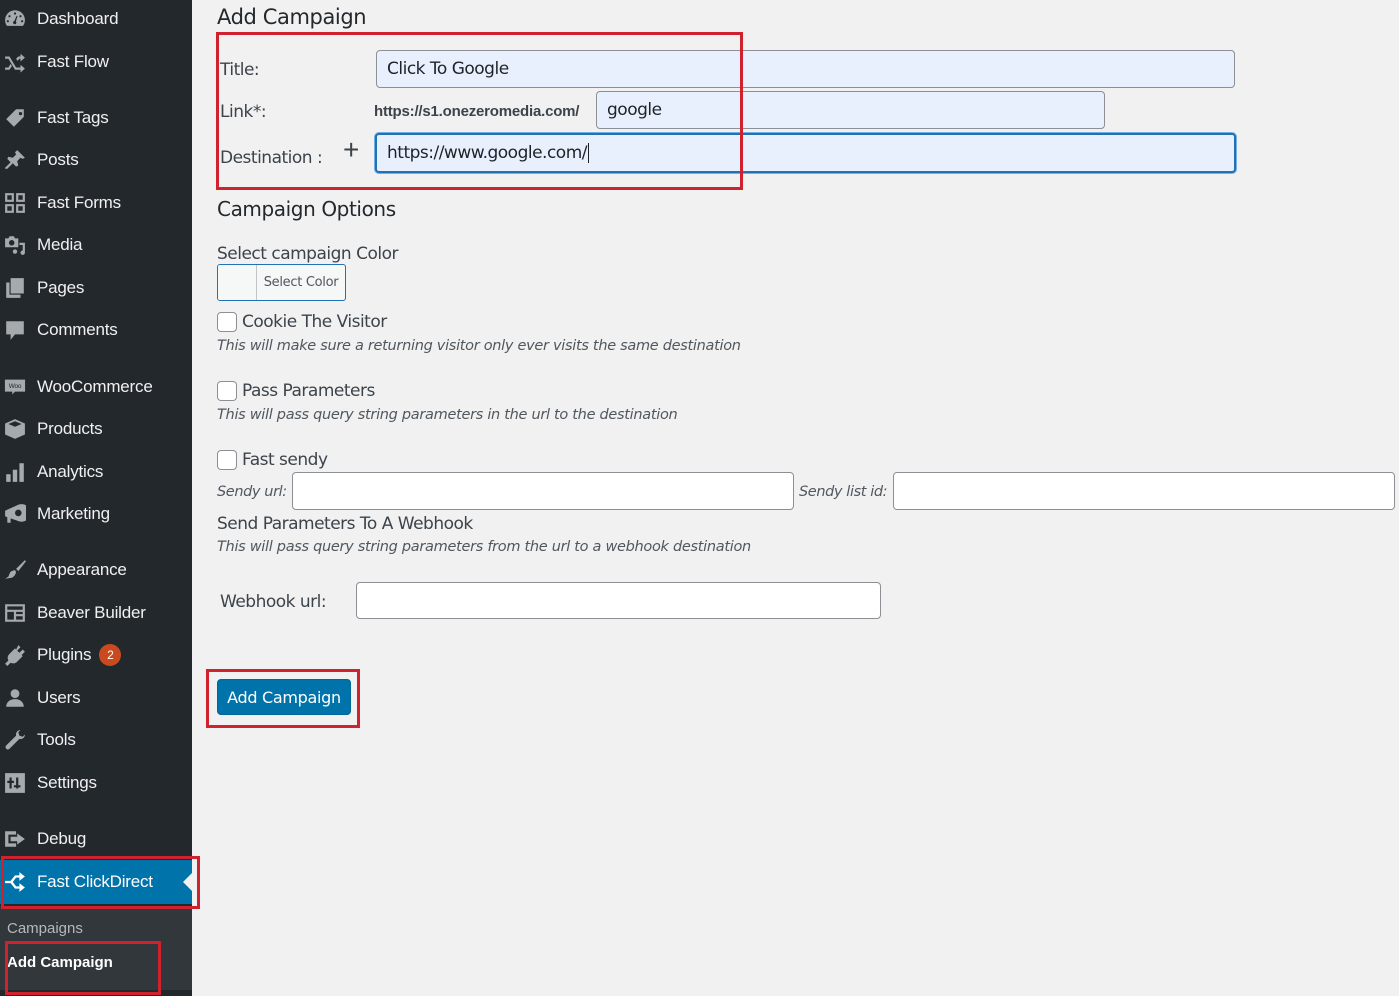 This screenshot has height=996, width=1399. What do you see at coordinates (82, 569) in the screenshot?
I see `sidebar-item-label: Appearance` at bounding box center [82, 569].